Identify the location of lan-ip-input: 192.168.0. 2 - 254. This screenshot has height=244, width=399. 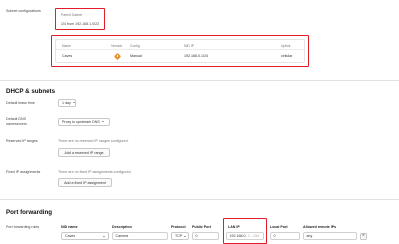
(245, 235).